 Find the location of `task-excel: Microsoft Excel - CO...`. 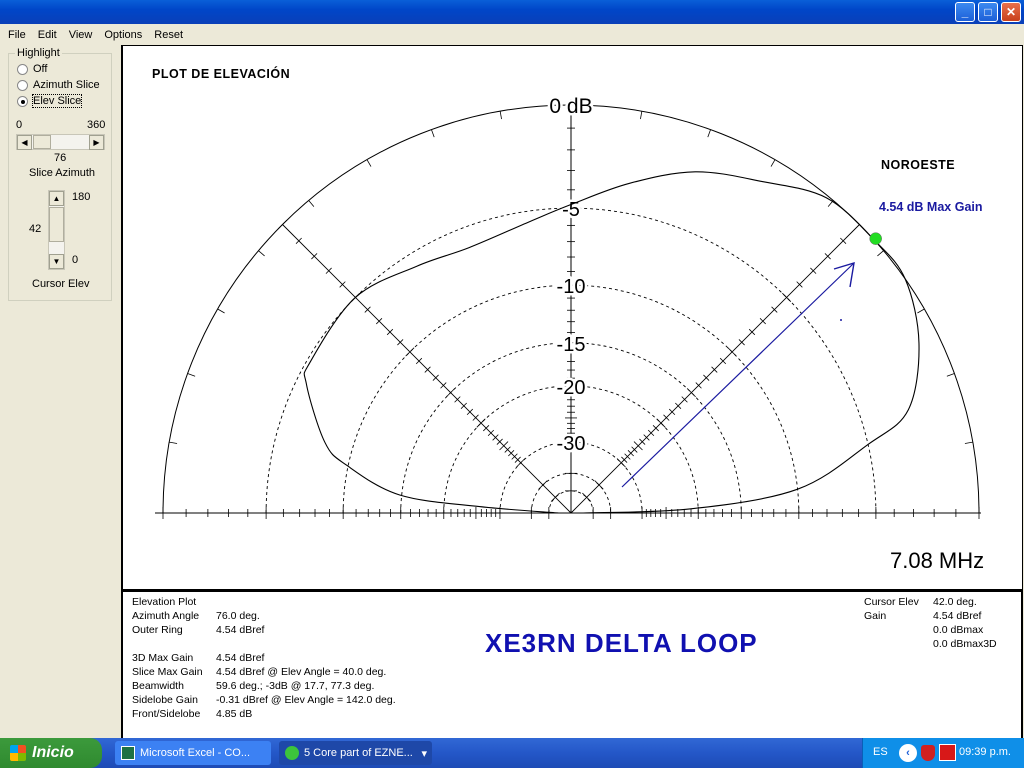

task-excel: Microsoft Excel - CO... is located at coordinates (193, 753).